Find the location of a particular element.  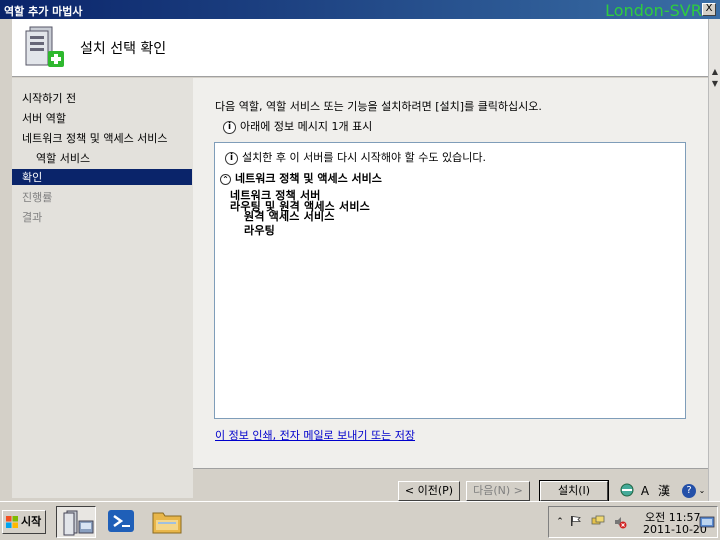

scroll-down-icon: ▼ is located at coordinates (715, 85).